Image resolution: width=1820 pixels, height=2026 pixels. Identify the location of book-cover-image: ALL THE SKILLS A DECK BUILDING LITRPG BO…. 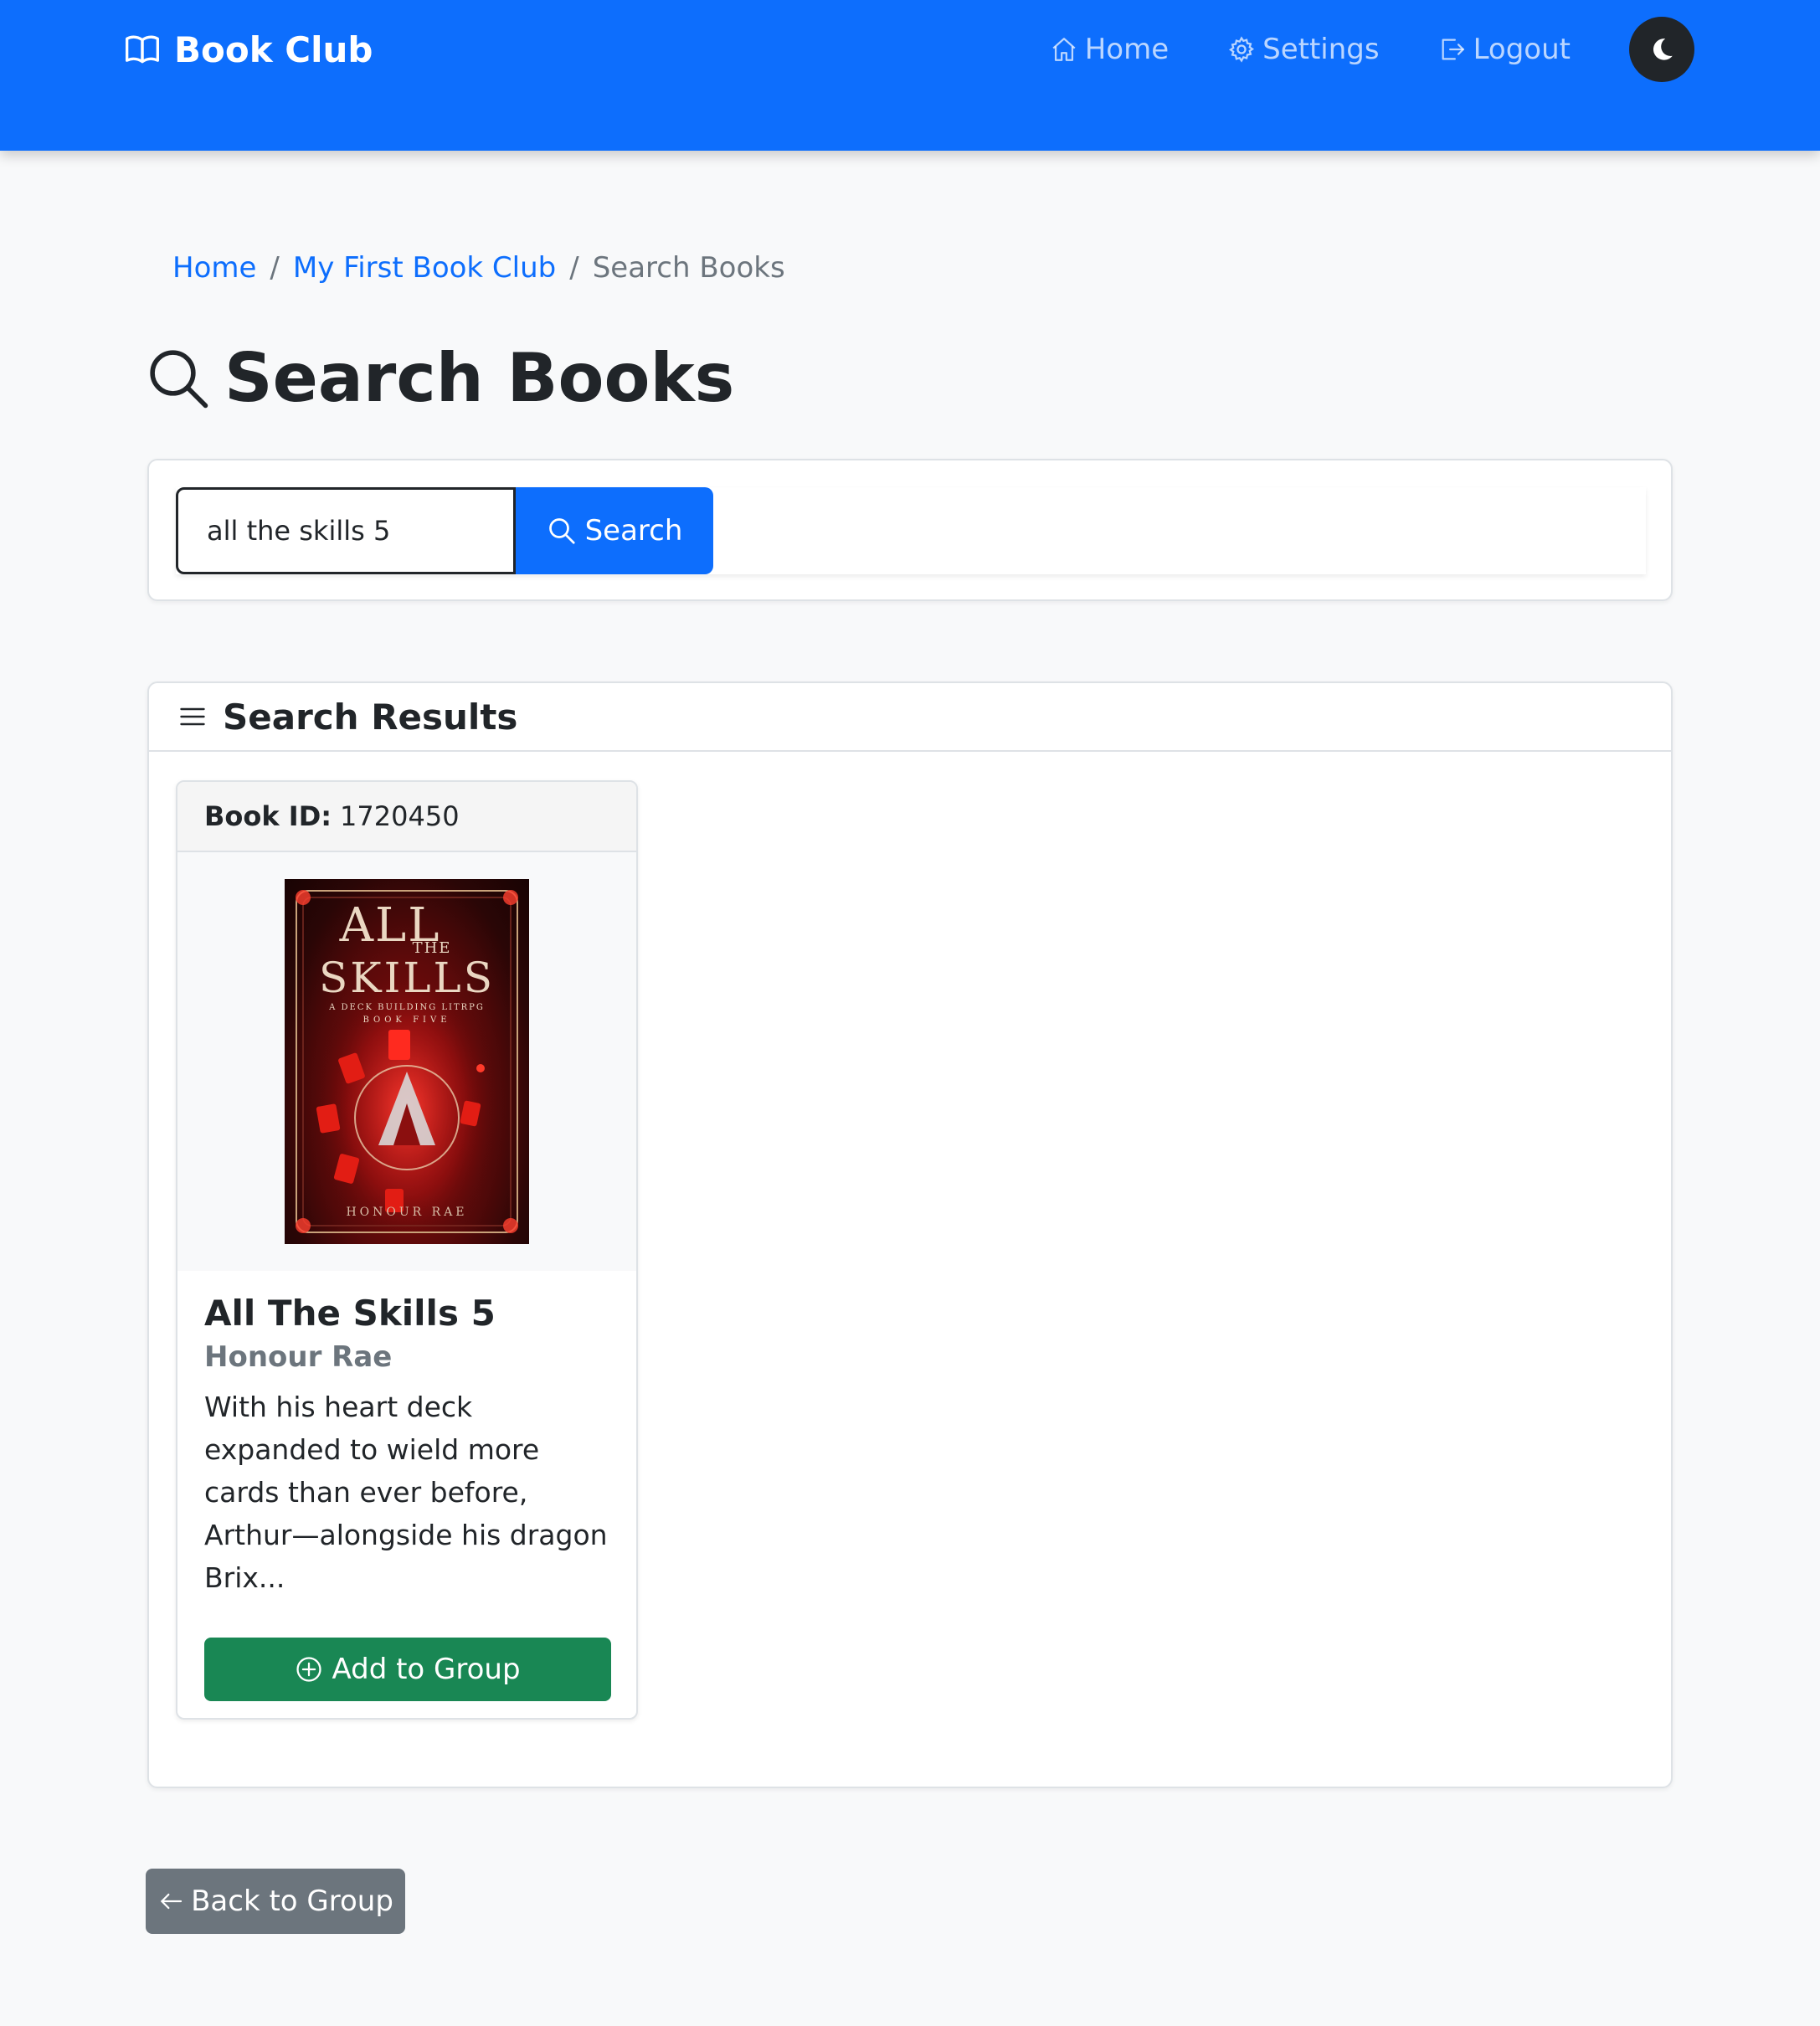
(407, 1061).